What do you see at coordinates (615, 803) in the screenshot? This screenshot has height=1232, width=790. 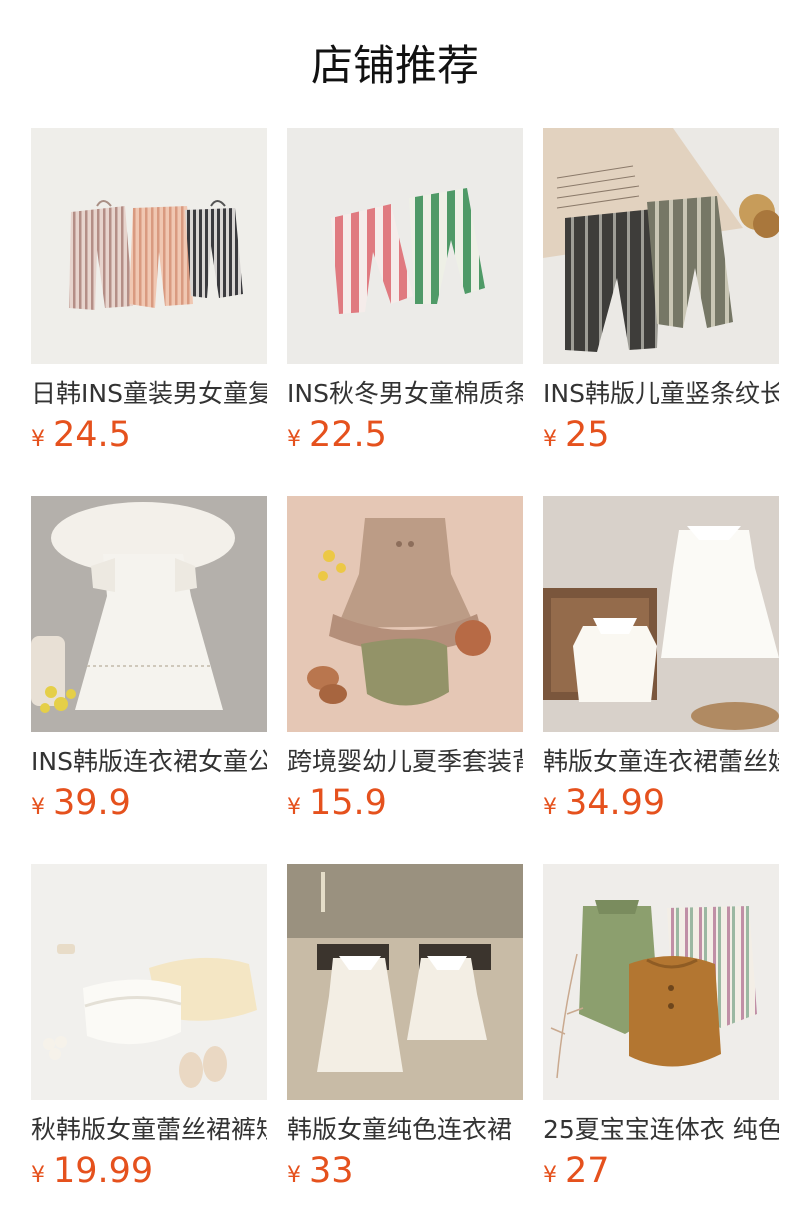 I see `price-amount: 34.99` at bounding box center [615, 803].